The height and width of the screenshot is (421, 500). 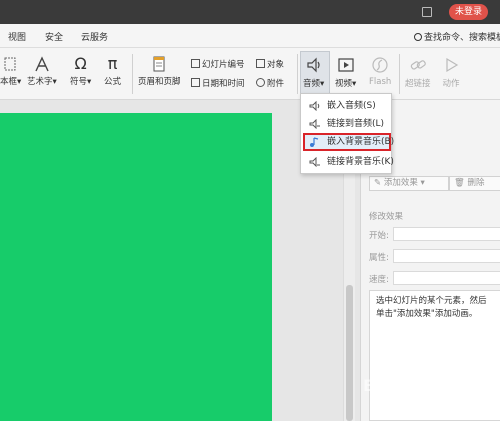 What do you see at coordinates (260, 82) in the screenshot?
I see `paperclip-icon` at bounding box center [260, 82].